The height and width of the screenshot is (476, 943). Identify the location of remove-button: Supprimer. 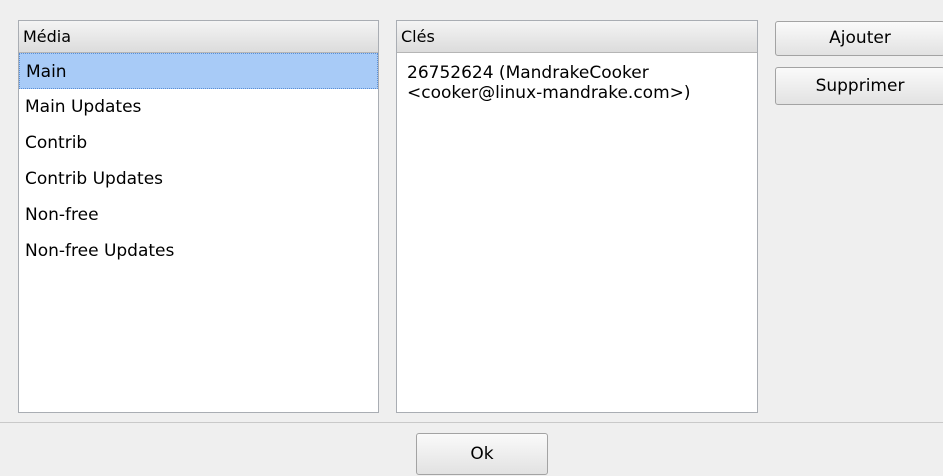
(859, 86).